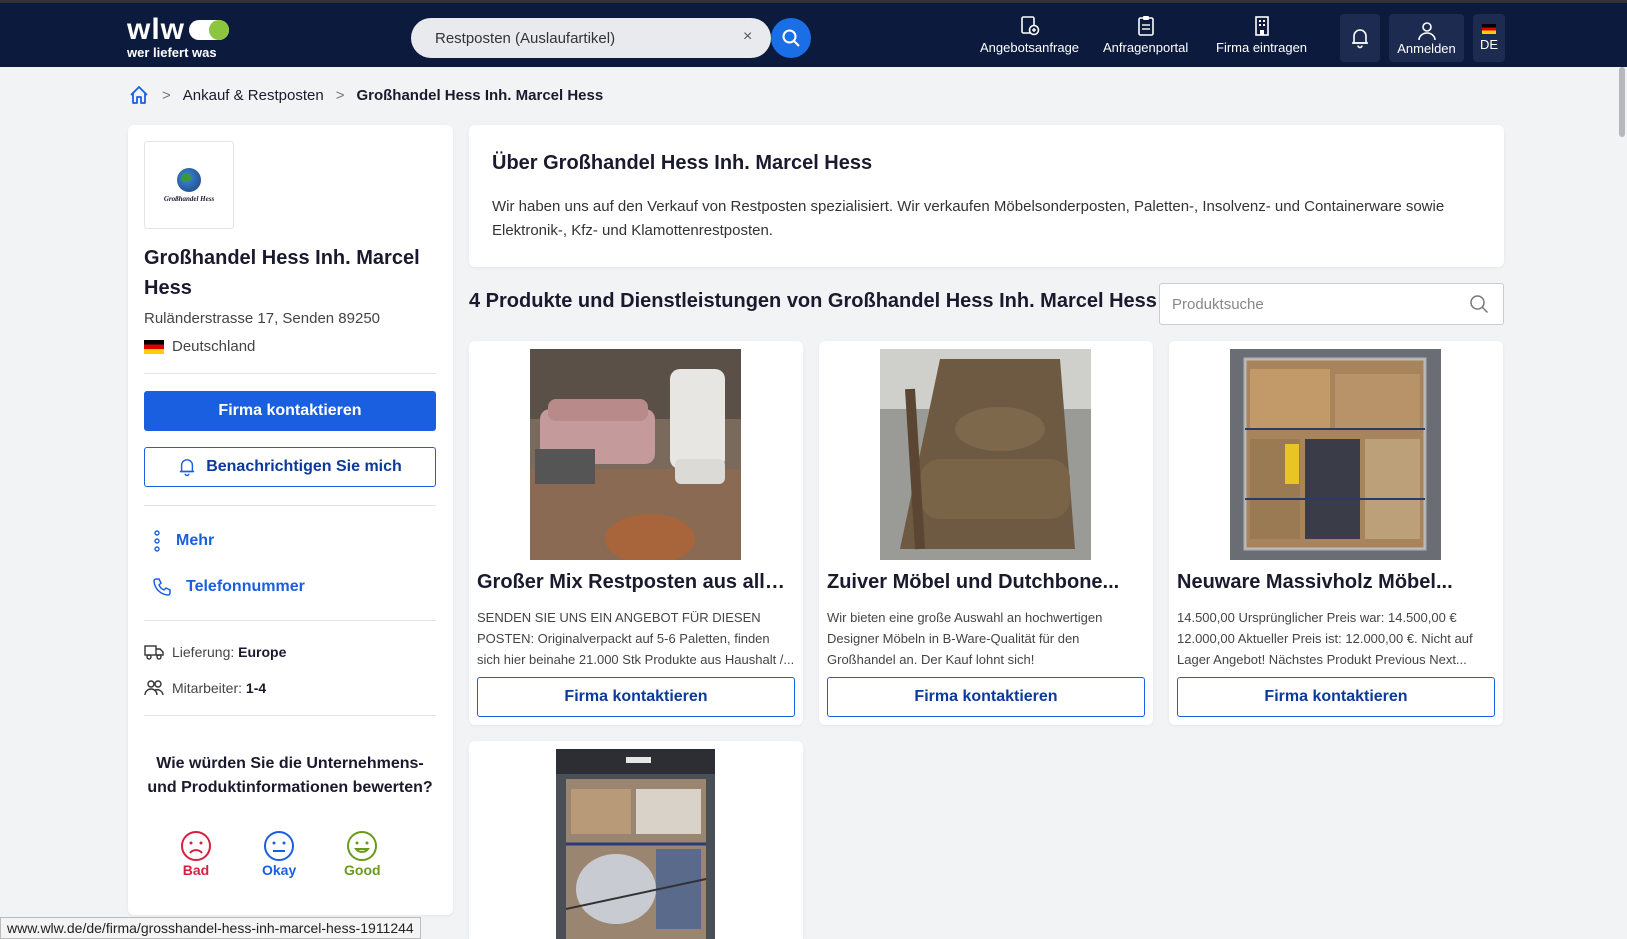  I want to click on logo-wordmark: wlw, so click(156, 29).